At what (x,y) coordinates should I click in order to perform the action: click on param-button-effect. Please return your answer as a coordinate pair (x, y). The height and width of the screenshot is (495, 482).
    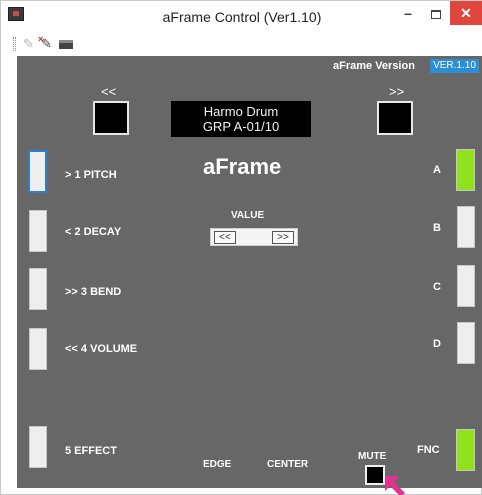
    Looking at the image, I should click on (38, 447).